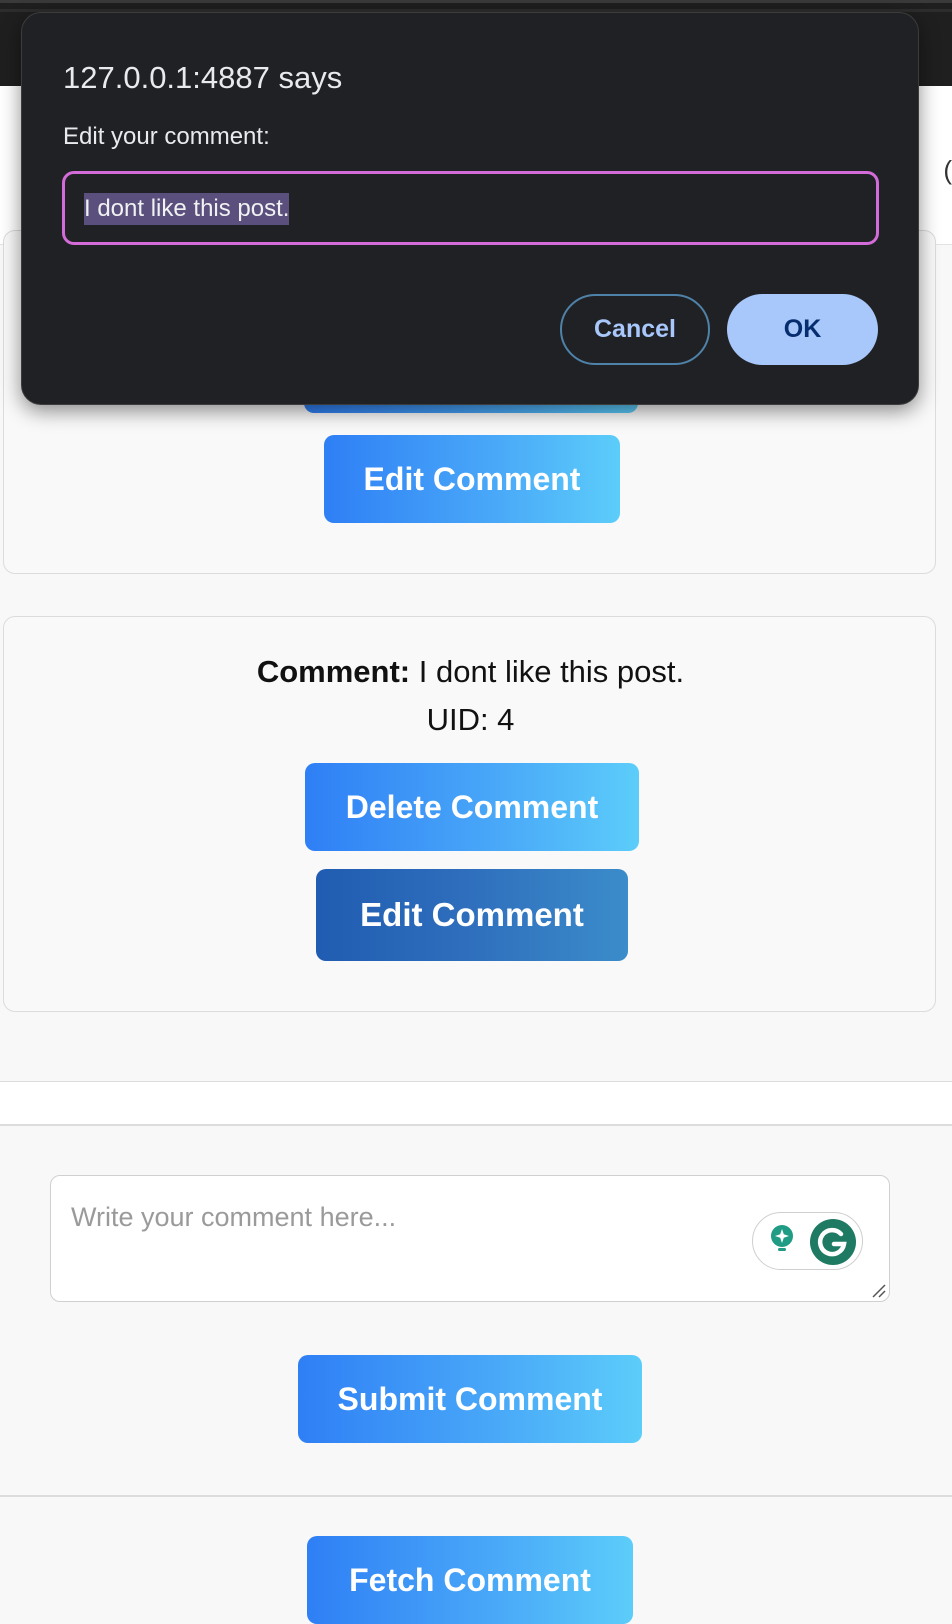 This screenshot has height=1624, width=952. I want to click on dialog-message: Edit your comment:, so click(166, 136).